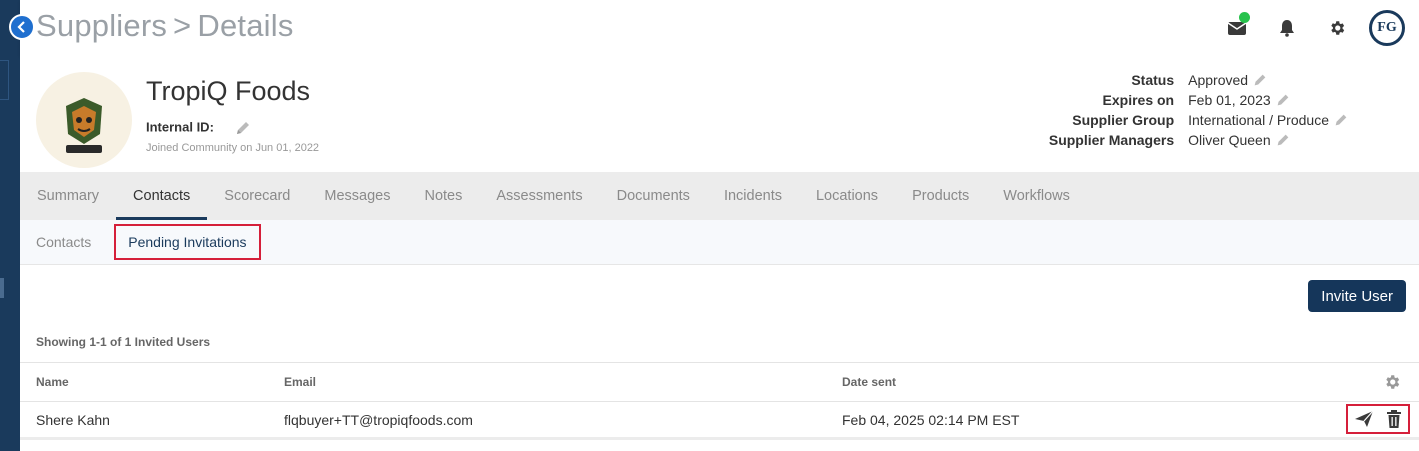 The image size is (1419, 451). What do you see at coordinates (1394, 419) in the screenshot?
I see `trash-icon` at bounding box center [1394, 419].